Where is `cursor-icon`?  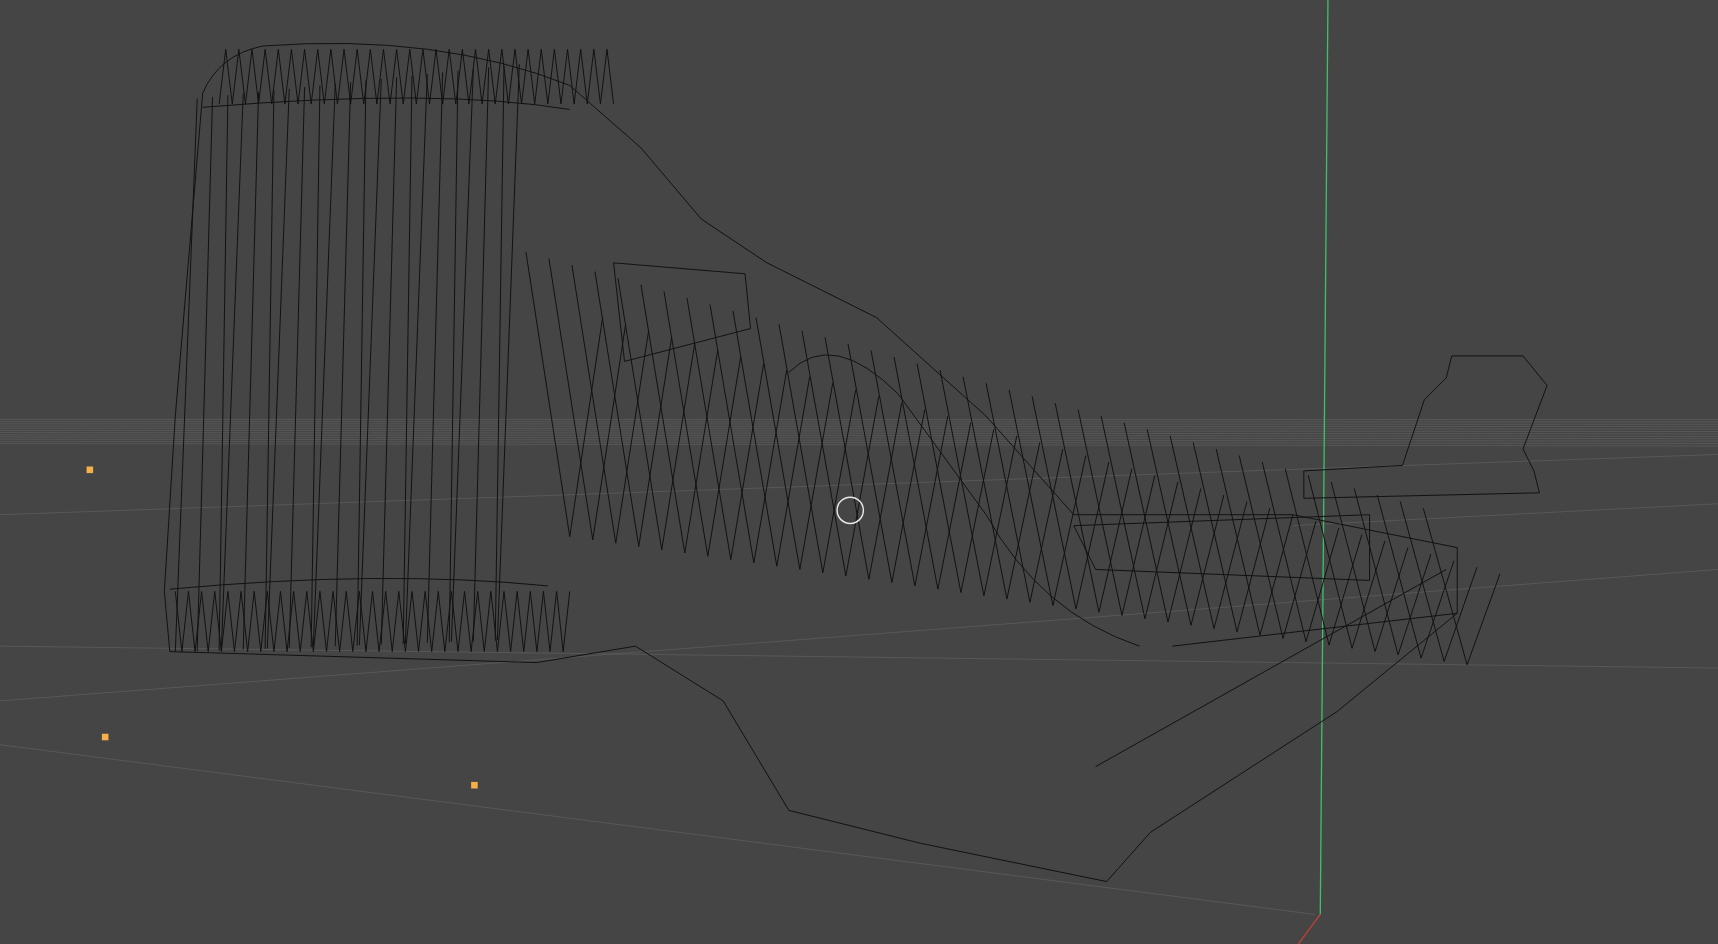
cursor-icon is located at coordinates (850, 510).